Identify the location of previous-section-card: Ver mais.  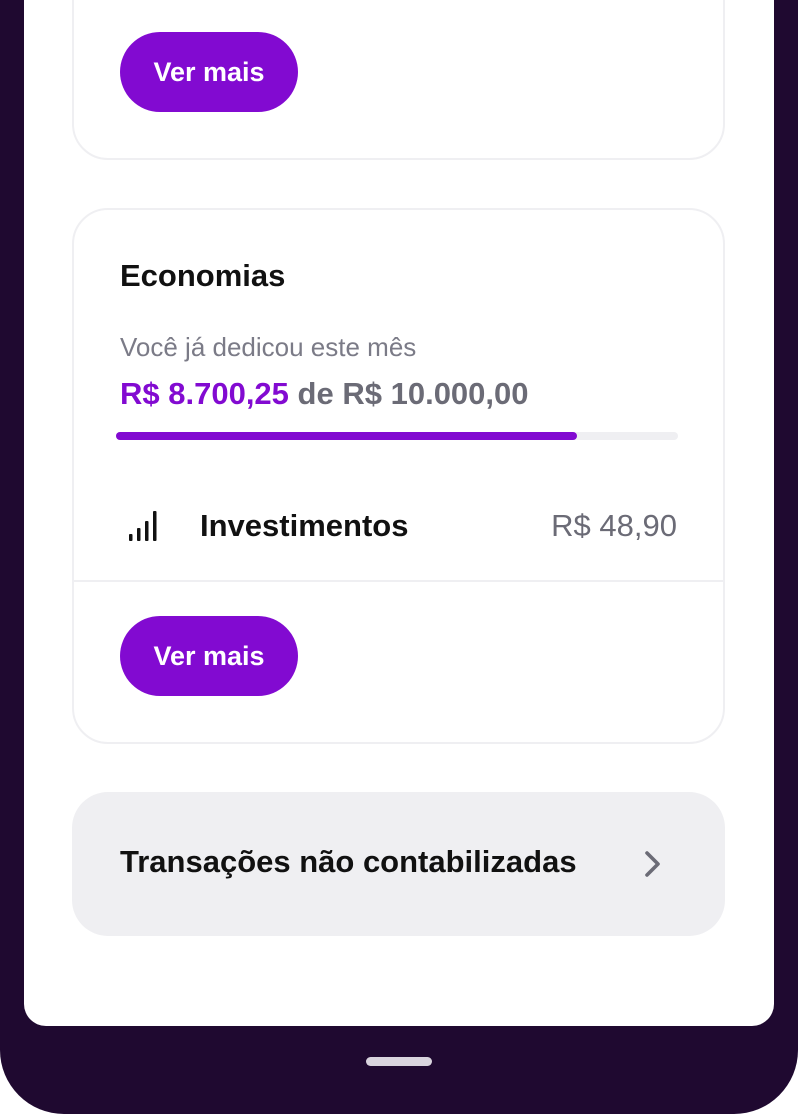
(398, 80).